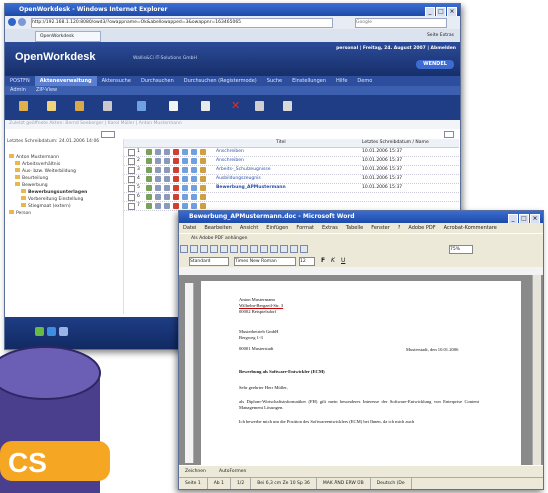  What do you see at coordinates (65, 178) in the screenshot?
I see `tree-item: Beurteilung` at bounding box center [65, 178].